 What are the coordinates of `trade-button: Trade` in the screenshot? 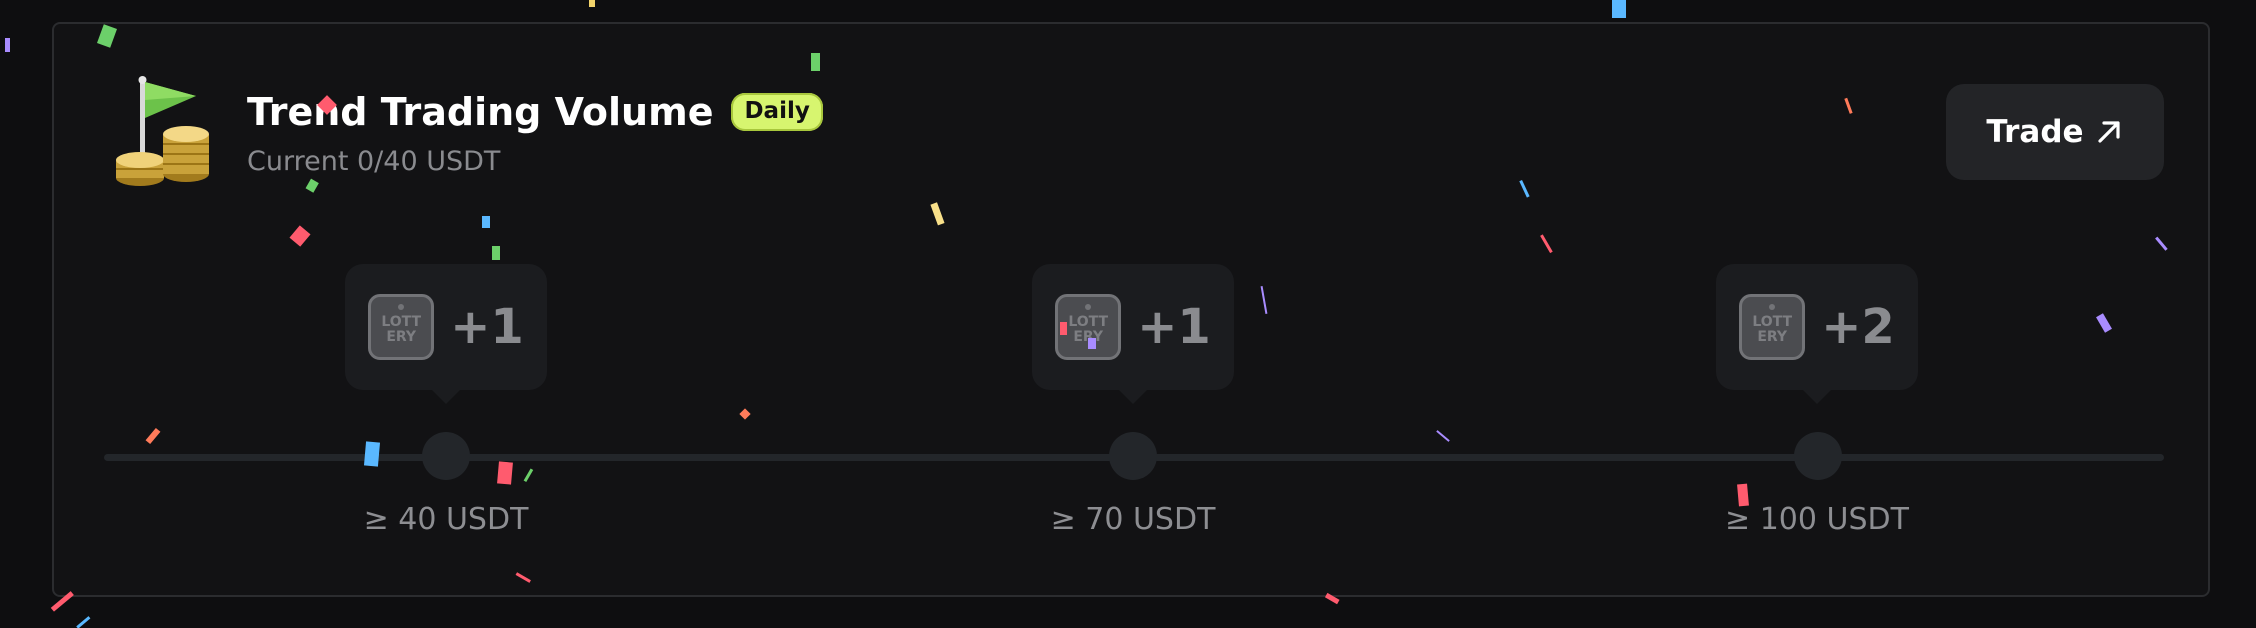 It's located at (2055, 132).